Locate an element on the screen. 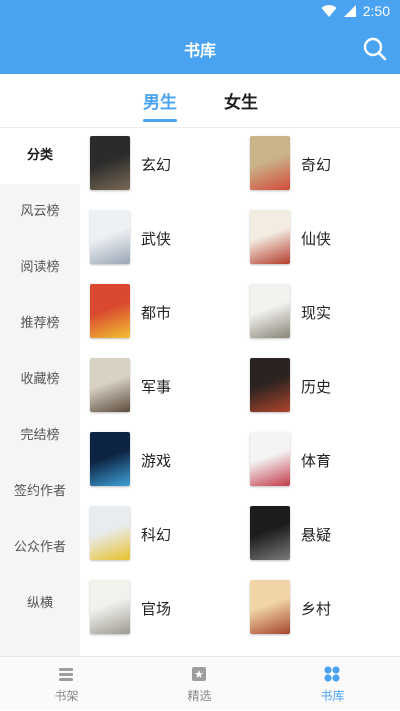 This screenshot has width=400, height=711. category-item: 体育 is located at coordinates (315, 455).